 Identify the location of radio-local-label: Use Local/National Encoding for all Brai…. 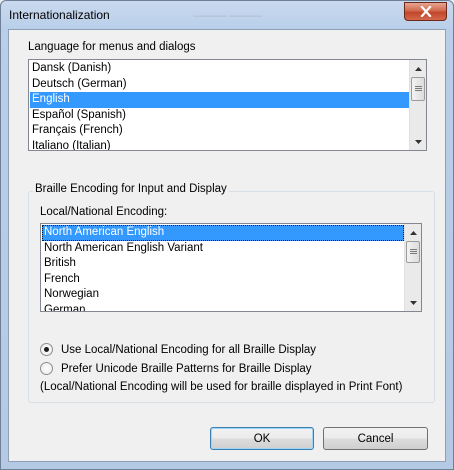
(189, 349).